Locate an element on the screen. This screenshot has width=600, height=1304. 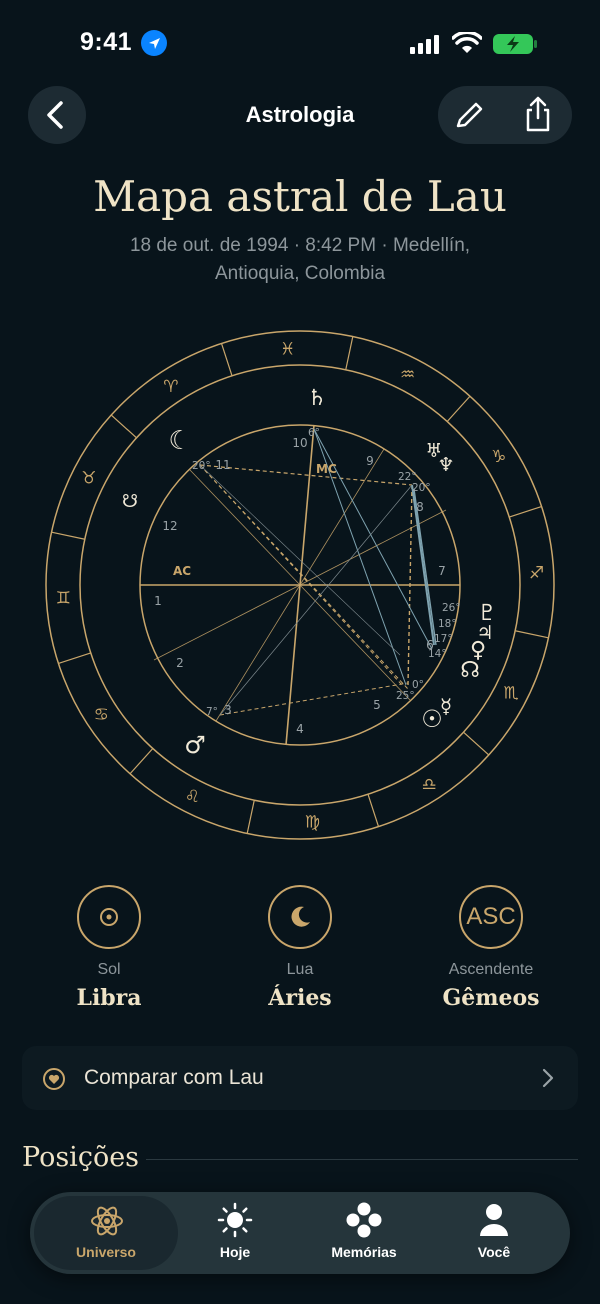
house-number: 7 is located at coordinates (442, 571).